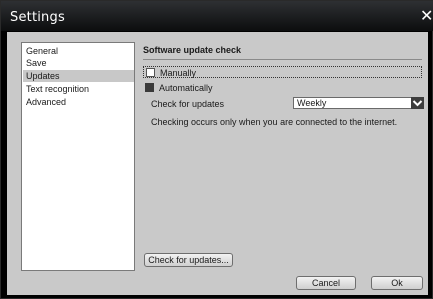 The image size is (433, 299). Describe the element at coordinates (188, 104) in the screenshot. I see `frequency-label: Check for updates` at that location.